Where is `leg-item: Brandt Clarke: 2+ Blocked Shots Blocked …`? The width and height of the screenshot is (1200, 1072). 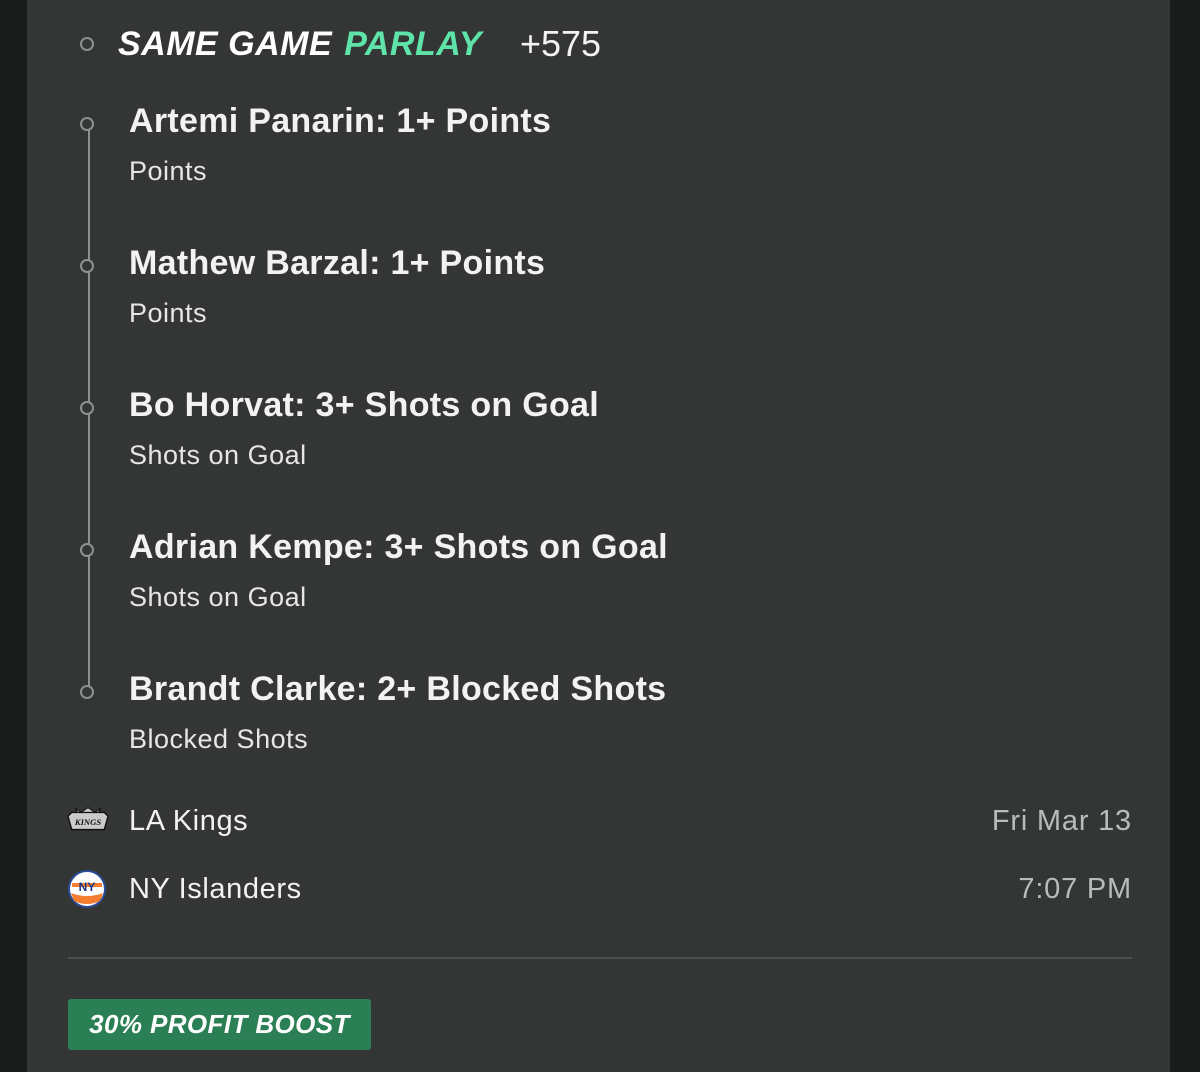 leg-item: Brandt Clarke: 2+ Blocked Shots Blocked … is located at coordinates (397, 712).